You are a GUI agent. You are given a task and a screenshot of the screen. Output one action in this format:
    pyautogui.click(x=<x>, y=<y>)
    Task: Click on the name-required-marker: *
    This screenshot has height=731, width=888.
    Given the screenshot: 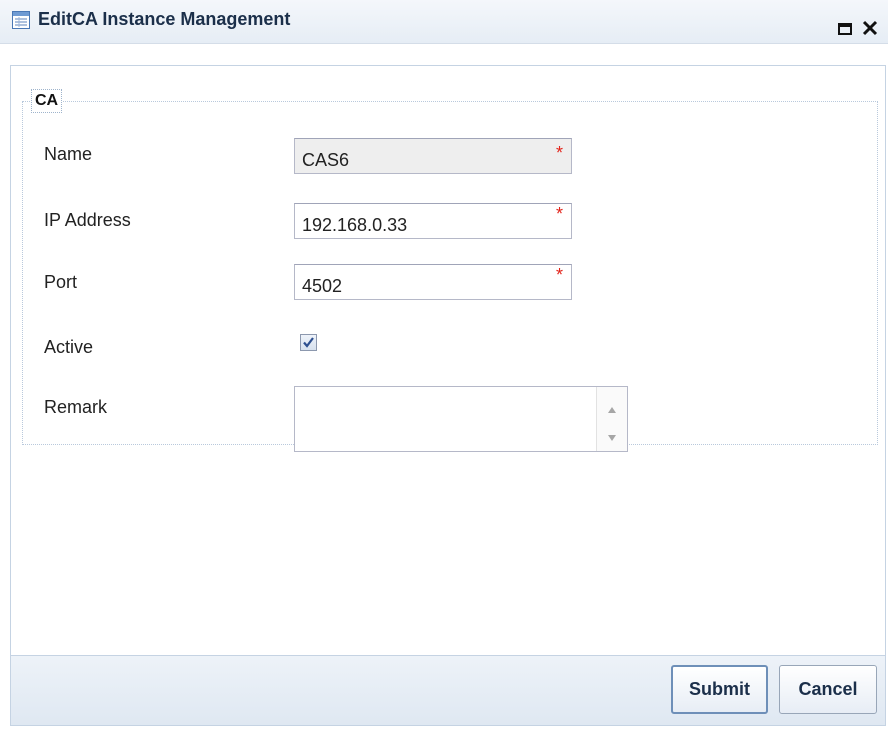 What is the action you would take?
    pyautogui.click(x=560, y=153)
    